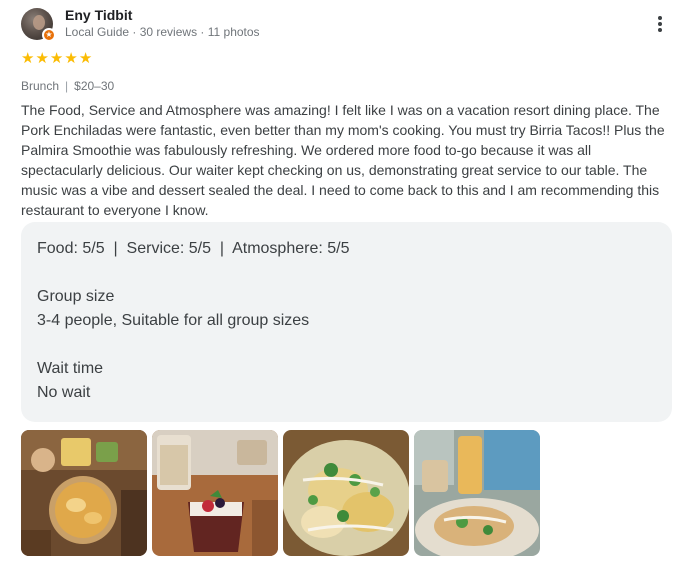 This screenshot has height=566, width=679. What do you see at coordinates (173, 320) in the screenshot?
I see `group-size-value: 3-4 people, Suitable for all group sizes` at bounding box center [173, 320].